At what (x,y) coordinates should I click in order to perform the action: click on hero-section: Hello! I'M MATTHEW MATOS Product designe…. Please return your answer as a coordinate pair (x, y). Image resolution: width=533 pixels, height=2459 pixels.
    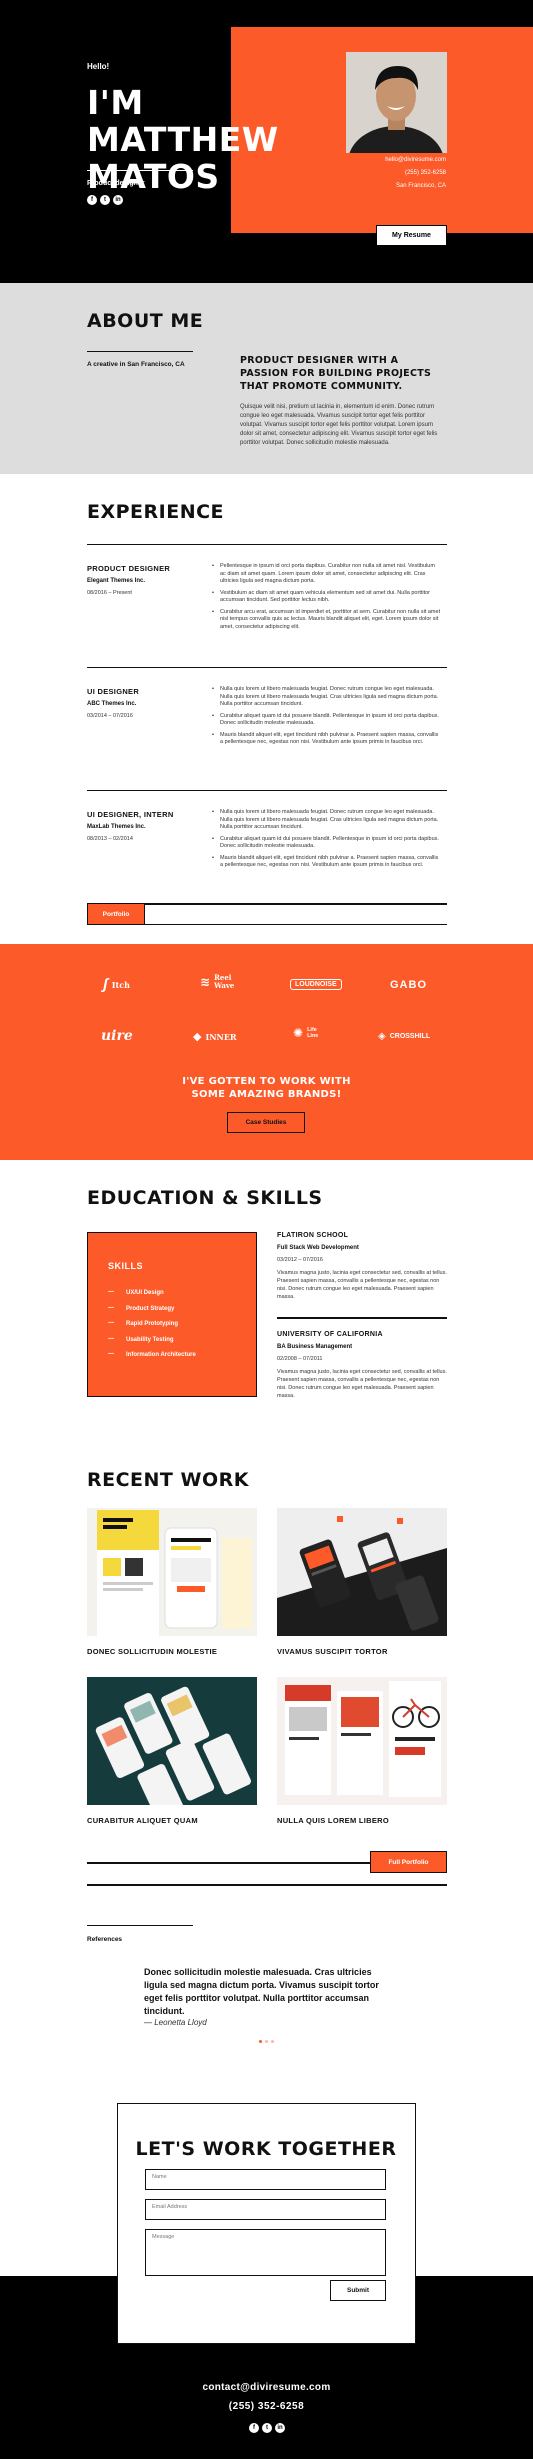
    Looking at the image, I should click on (266, 141).